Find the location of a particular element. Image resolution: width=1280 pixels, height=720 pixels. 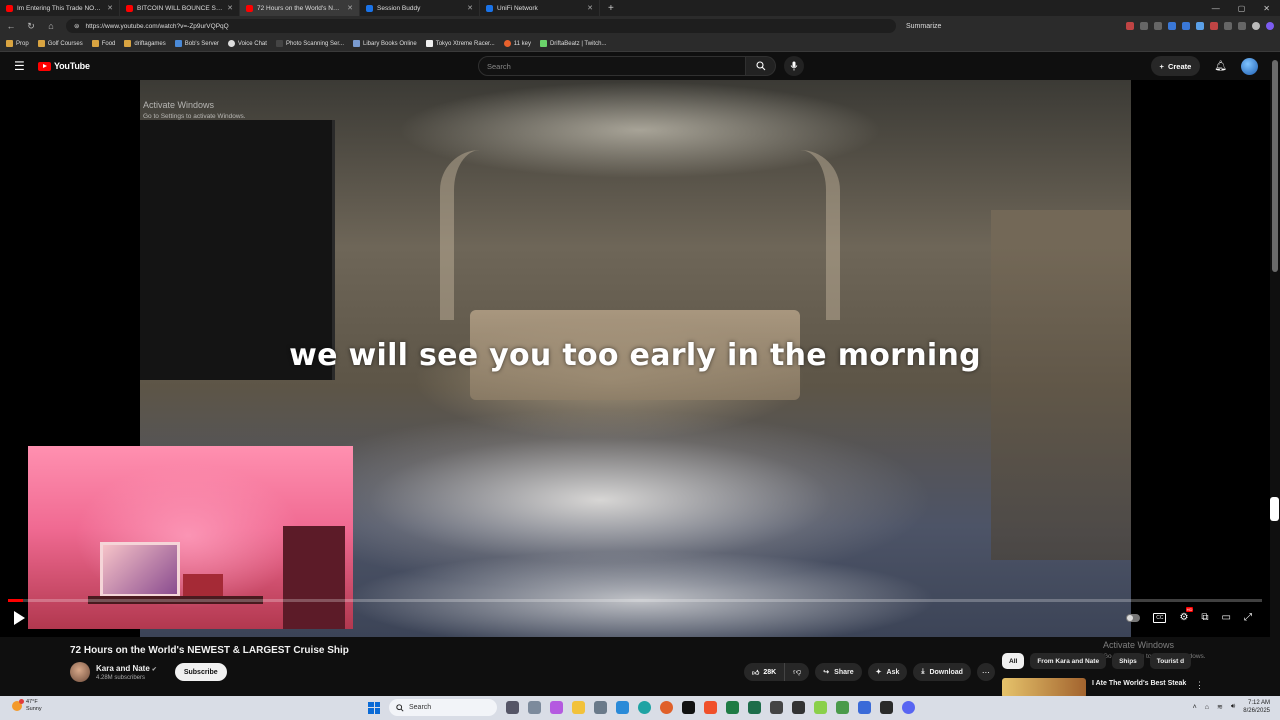

more-actions-icon: ⋯ is located at coordinates (985, 672).